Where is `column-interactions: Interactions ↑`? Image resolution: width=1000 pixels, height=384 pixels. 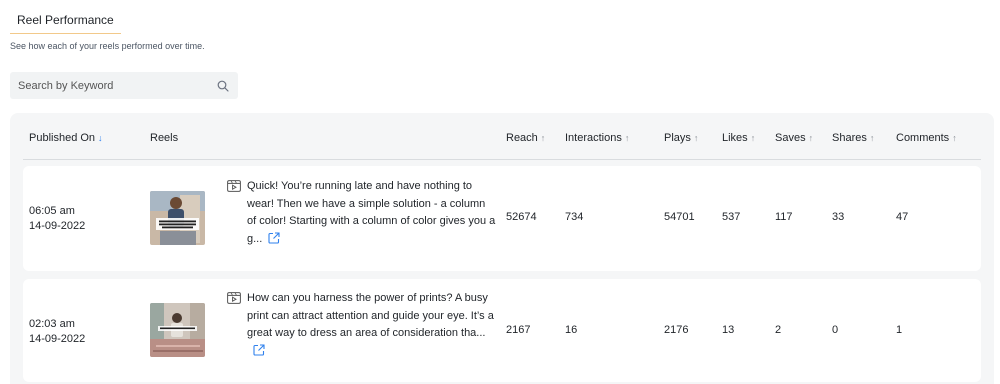
column-interactions: Interactions ↑ is located at coordinates (597, 138).